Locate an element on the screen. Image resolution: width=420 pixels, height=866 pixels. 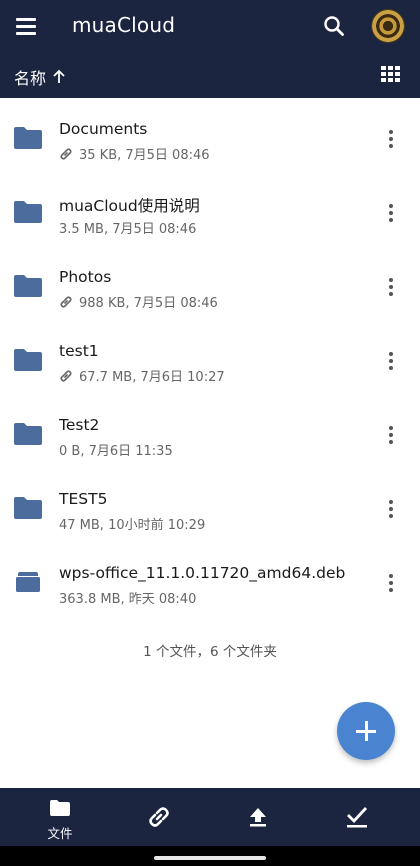
list-summary: 1 个文件，6 个文件夹 is located at coordinates (210, 652).